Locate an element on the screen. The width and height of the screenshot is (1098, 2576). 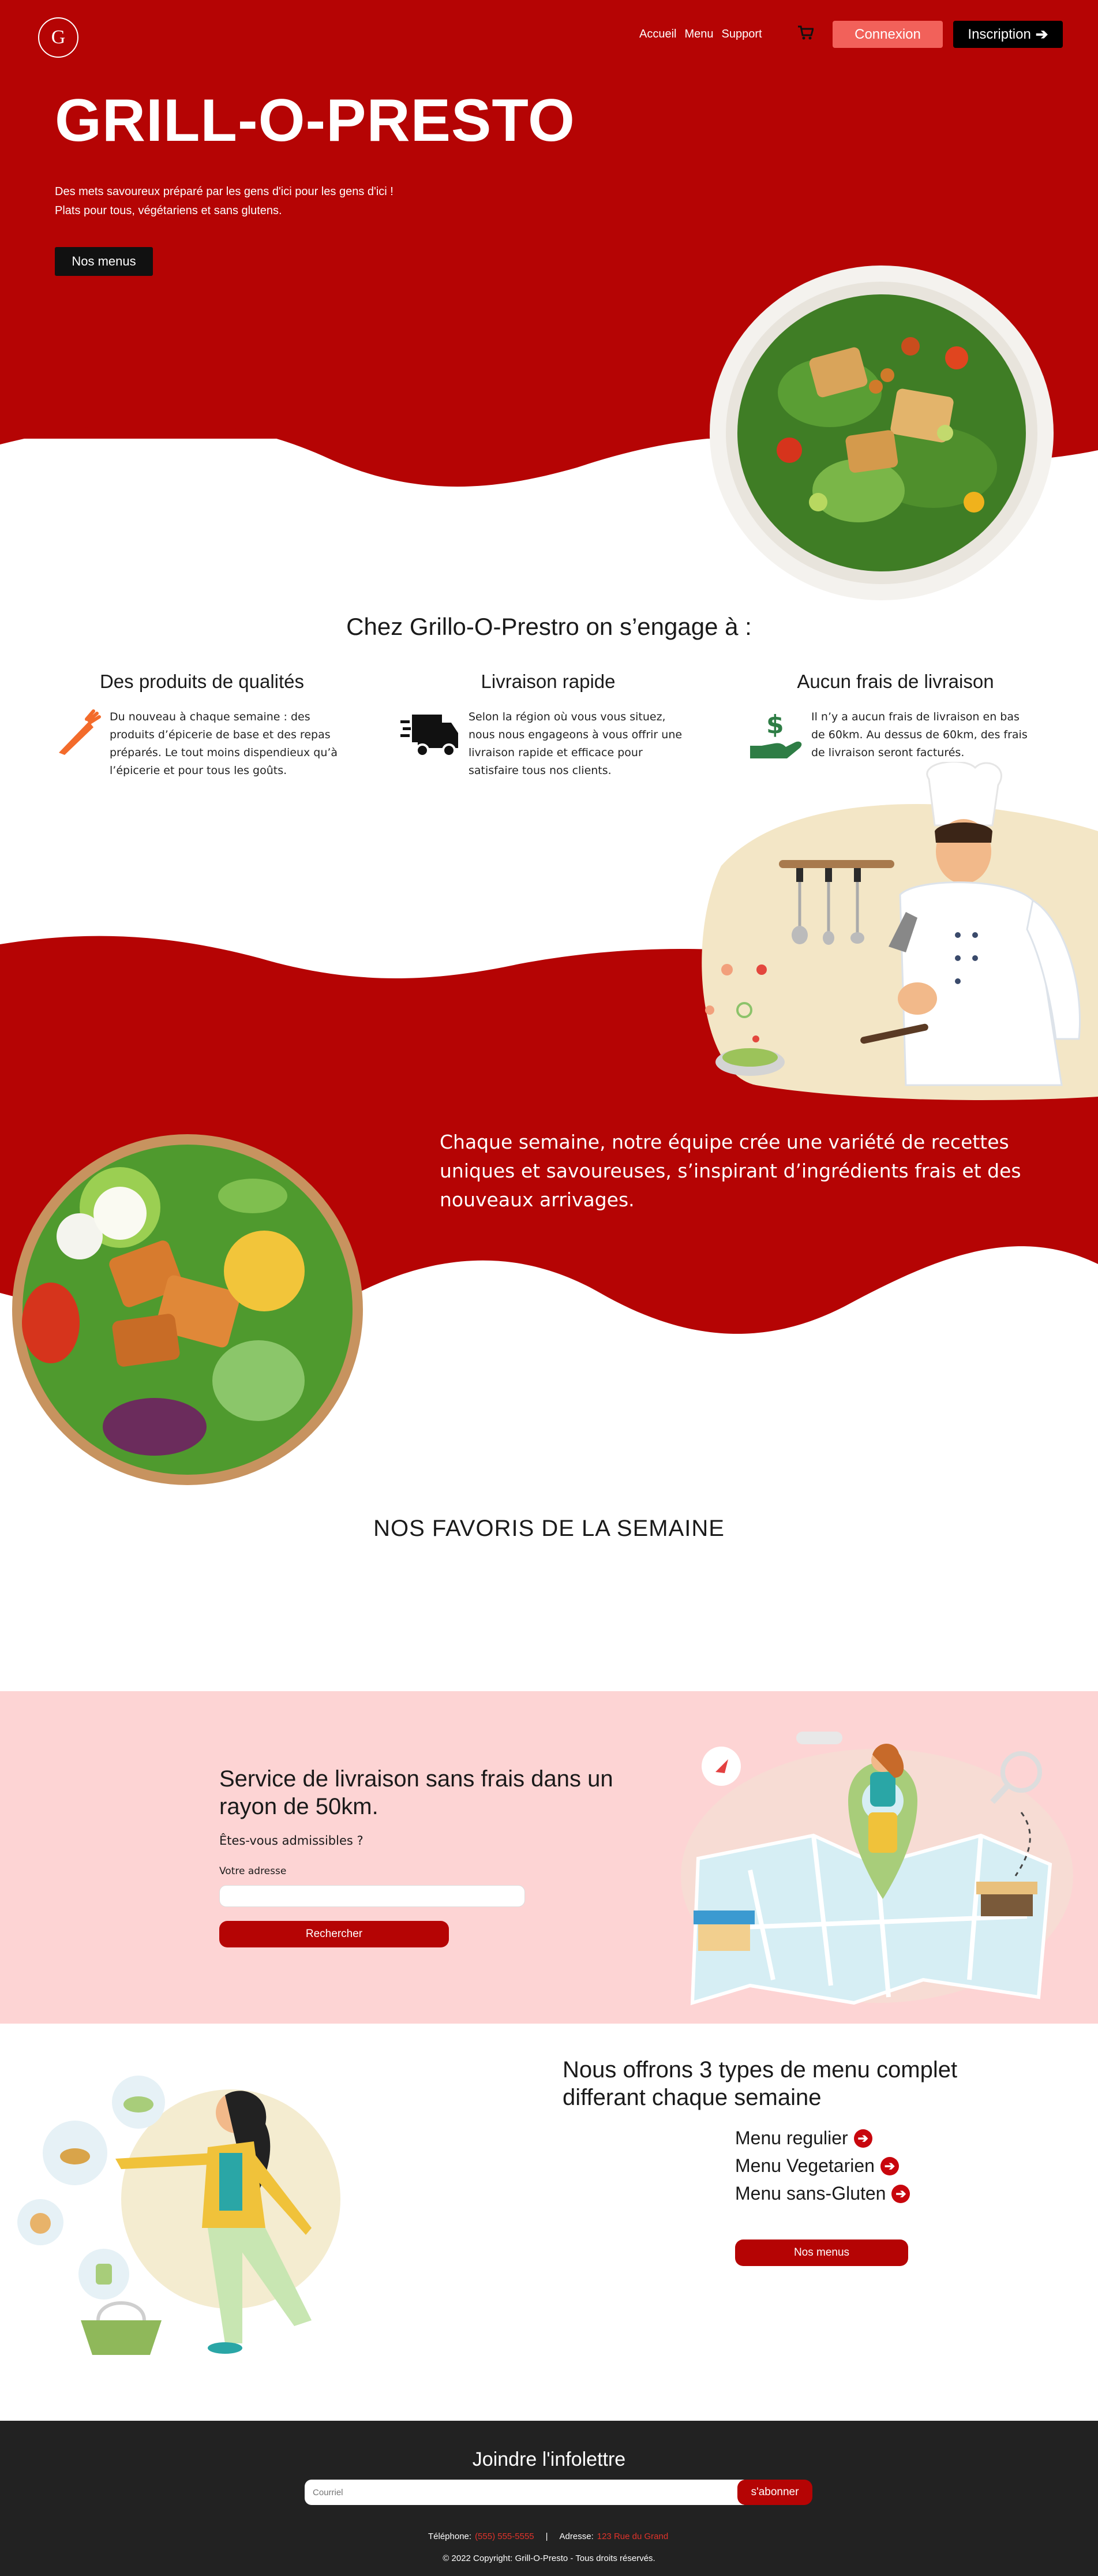
address-input is located at coordinates (372, 1896).